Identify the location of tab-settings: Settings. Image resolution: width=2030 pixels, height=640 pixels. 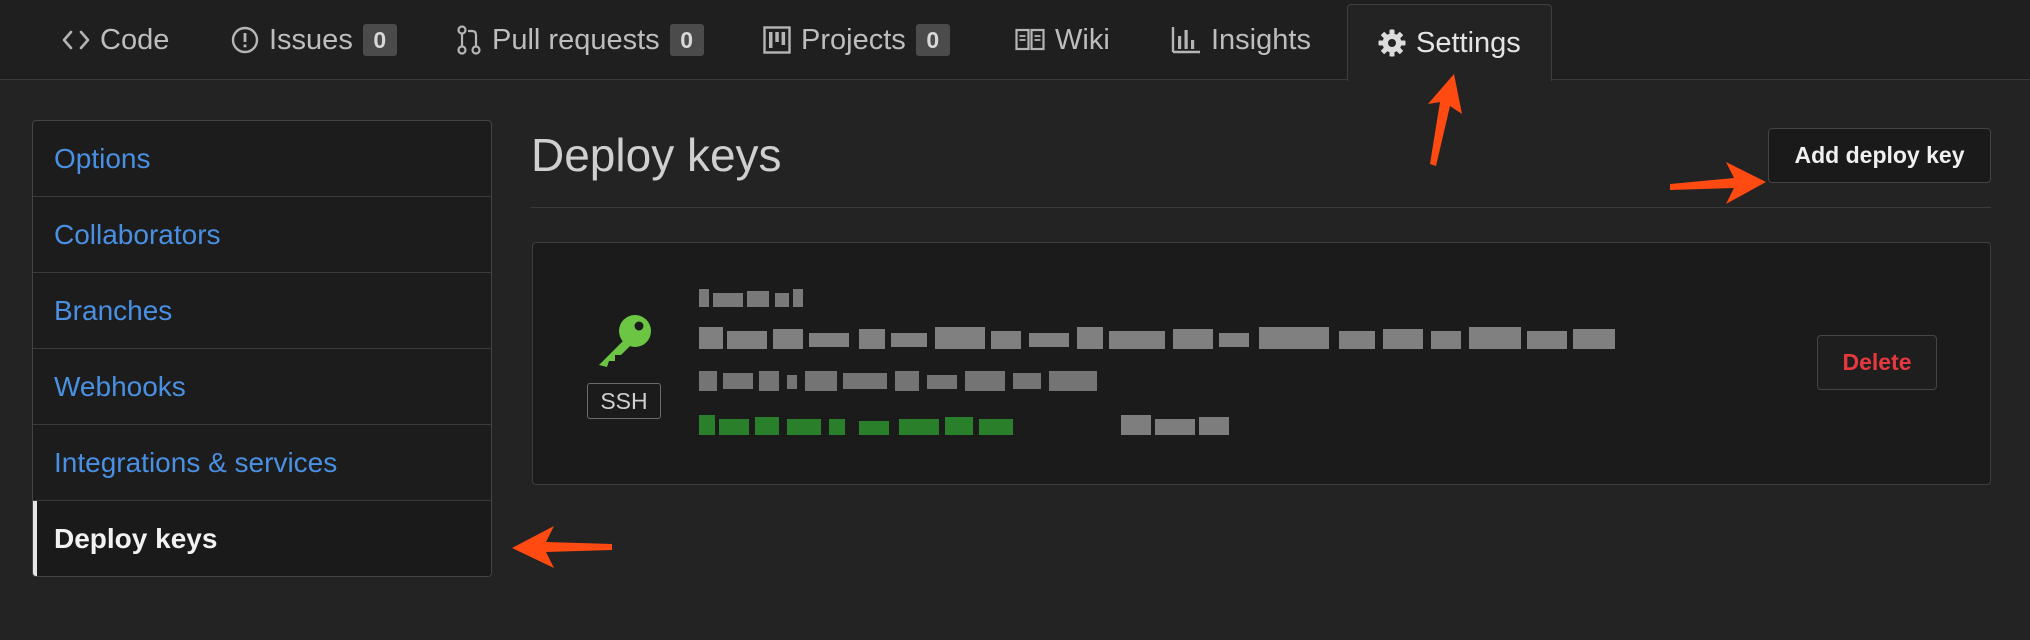
(1449, 42).